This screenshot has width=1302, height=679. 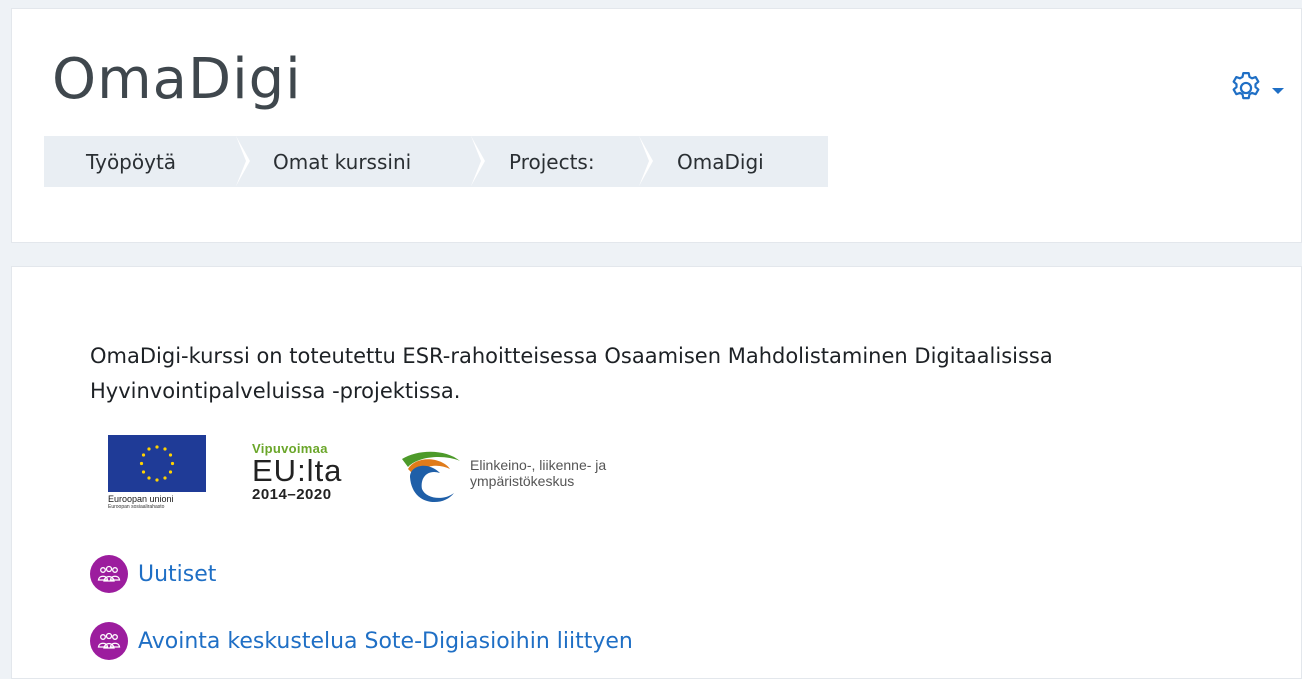 What do you see at coordinates (297, 470) in the screenshot?
I see `vipuvoimaa-mid-text: EU:lta` at bounding box center [297, 470].